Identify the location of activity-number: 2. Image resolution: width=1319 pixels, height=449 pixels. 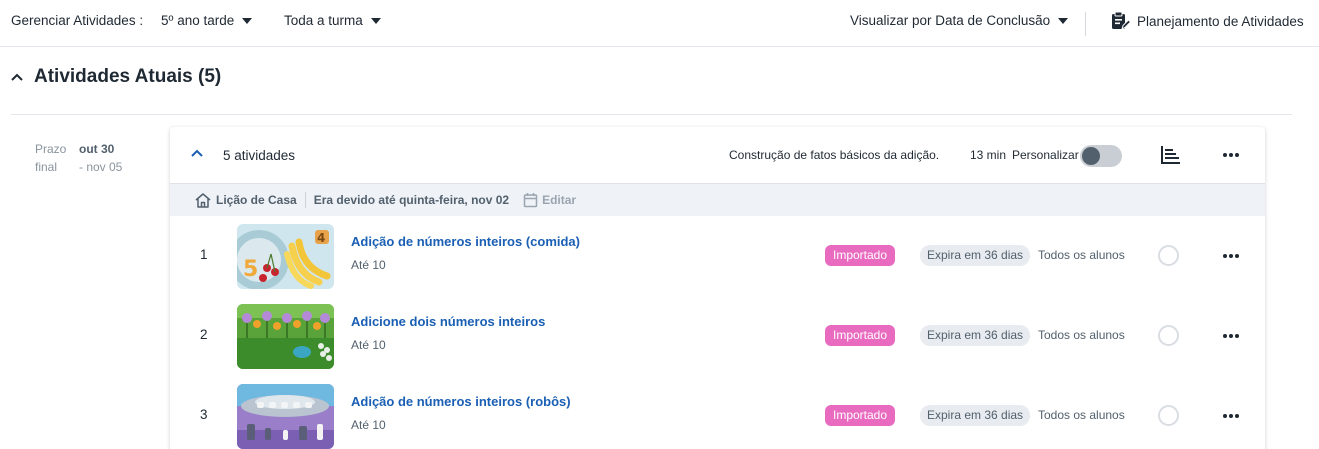
(204, 334).